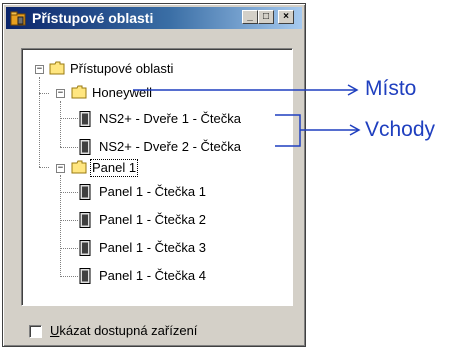  What do you see at coordinates (400, 129) in the screenshot?
I see `annotation-entrances: Vchody` at bounding box center [400, 129].